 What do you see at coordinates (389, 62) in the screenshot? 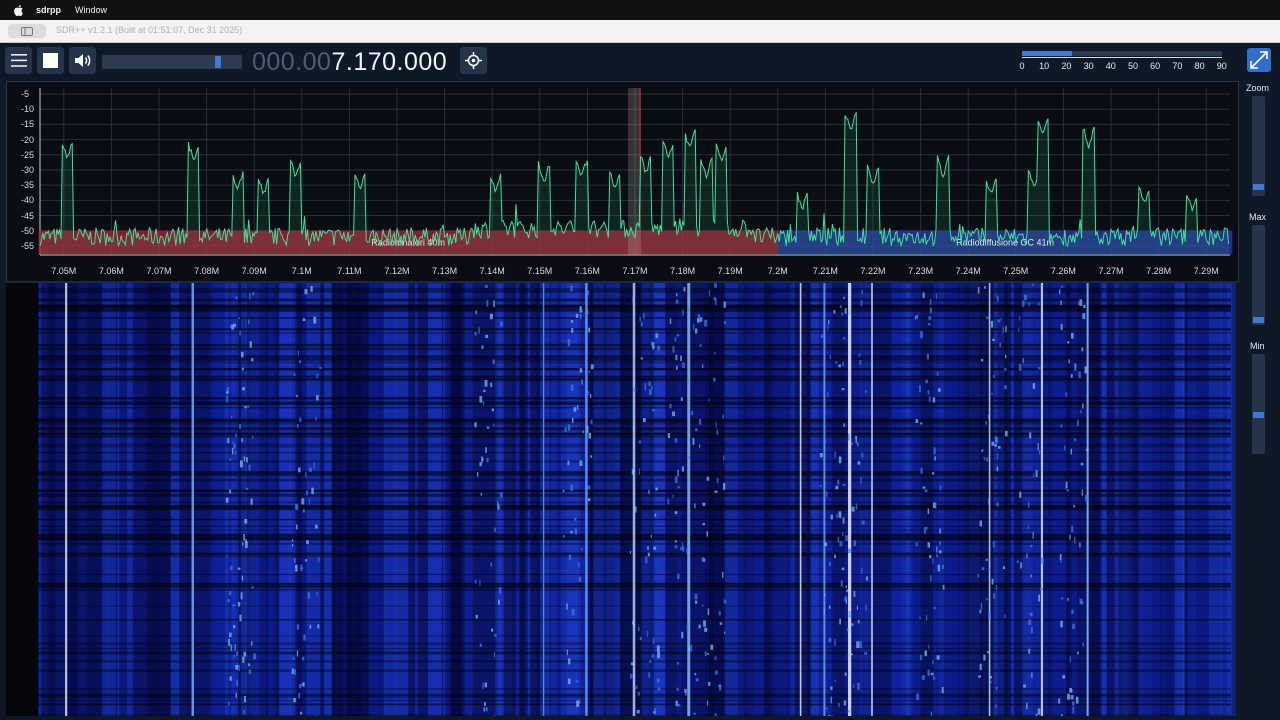
I see `frequency-active-digits: 7.170.000` at bounding box center [389, 62].